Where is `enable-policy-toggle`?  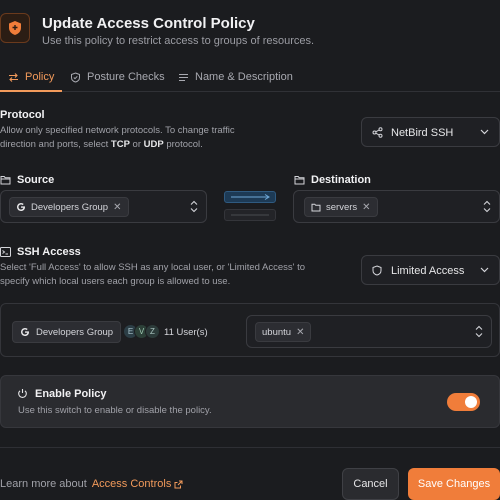 enable-policy-toggle is located at coordinates (463, 402).